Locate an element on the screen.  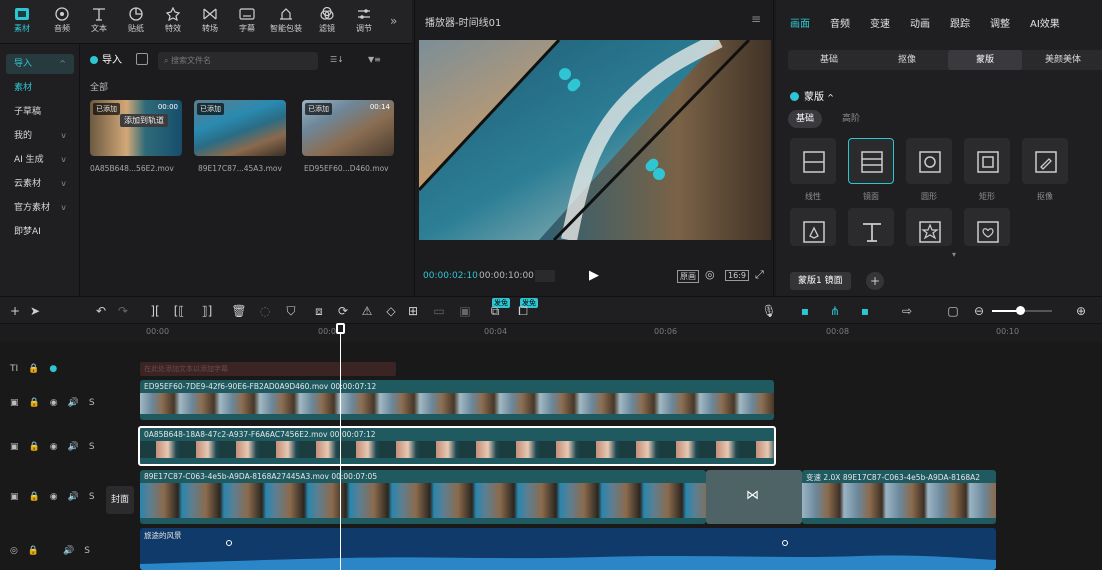
sort-button: ☰↓ is located at coordinates (337, 59).